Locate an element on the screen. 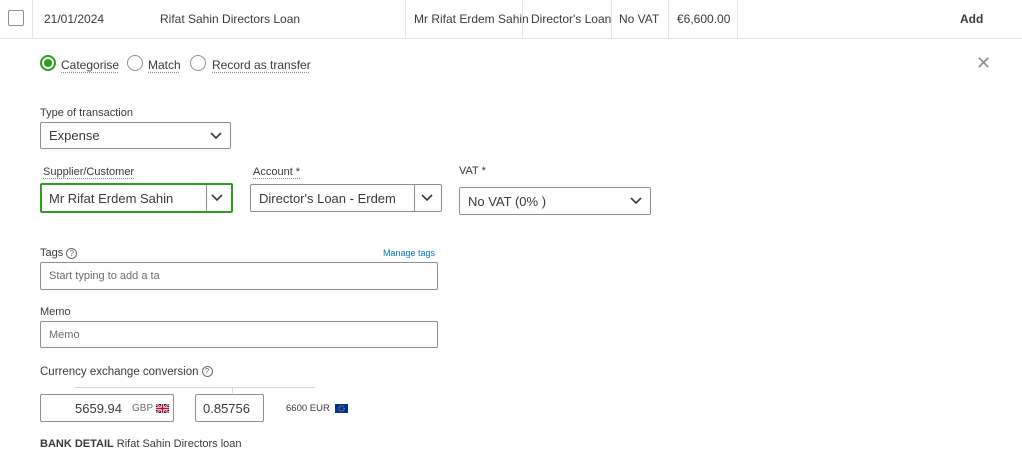  currency-label-wrap: Currency exchange conversion? is located at coordinates (126, 372).